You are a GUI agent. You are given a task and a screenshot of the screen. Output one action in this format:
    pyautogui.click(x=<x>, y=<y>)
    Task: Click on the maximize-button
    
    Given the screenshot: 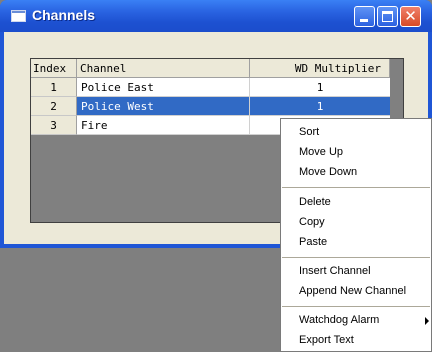 What is the action you would take?
    pyautogui.click(x=387, y=16)
    